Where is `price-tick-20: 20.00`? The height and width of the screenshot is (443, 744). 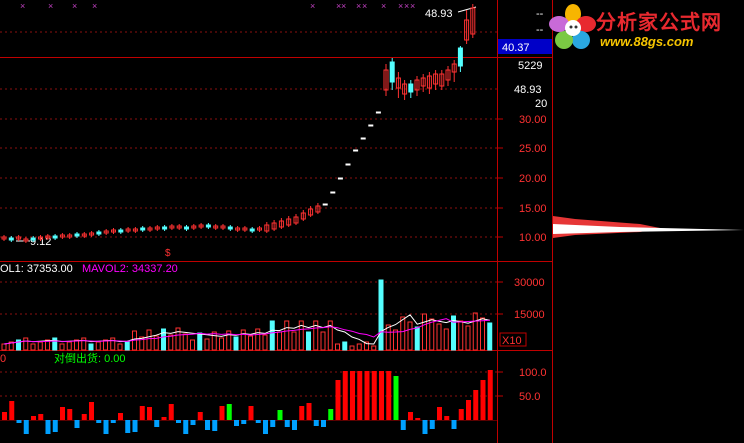 price-tick-20: 20.00 is located at coordinates (533, 179).